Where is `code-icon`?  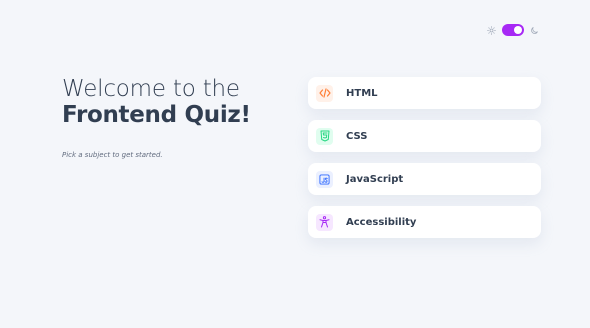
code-icon is located at coordinates (324, 93).